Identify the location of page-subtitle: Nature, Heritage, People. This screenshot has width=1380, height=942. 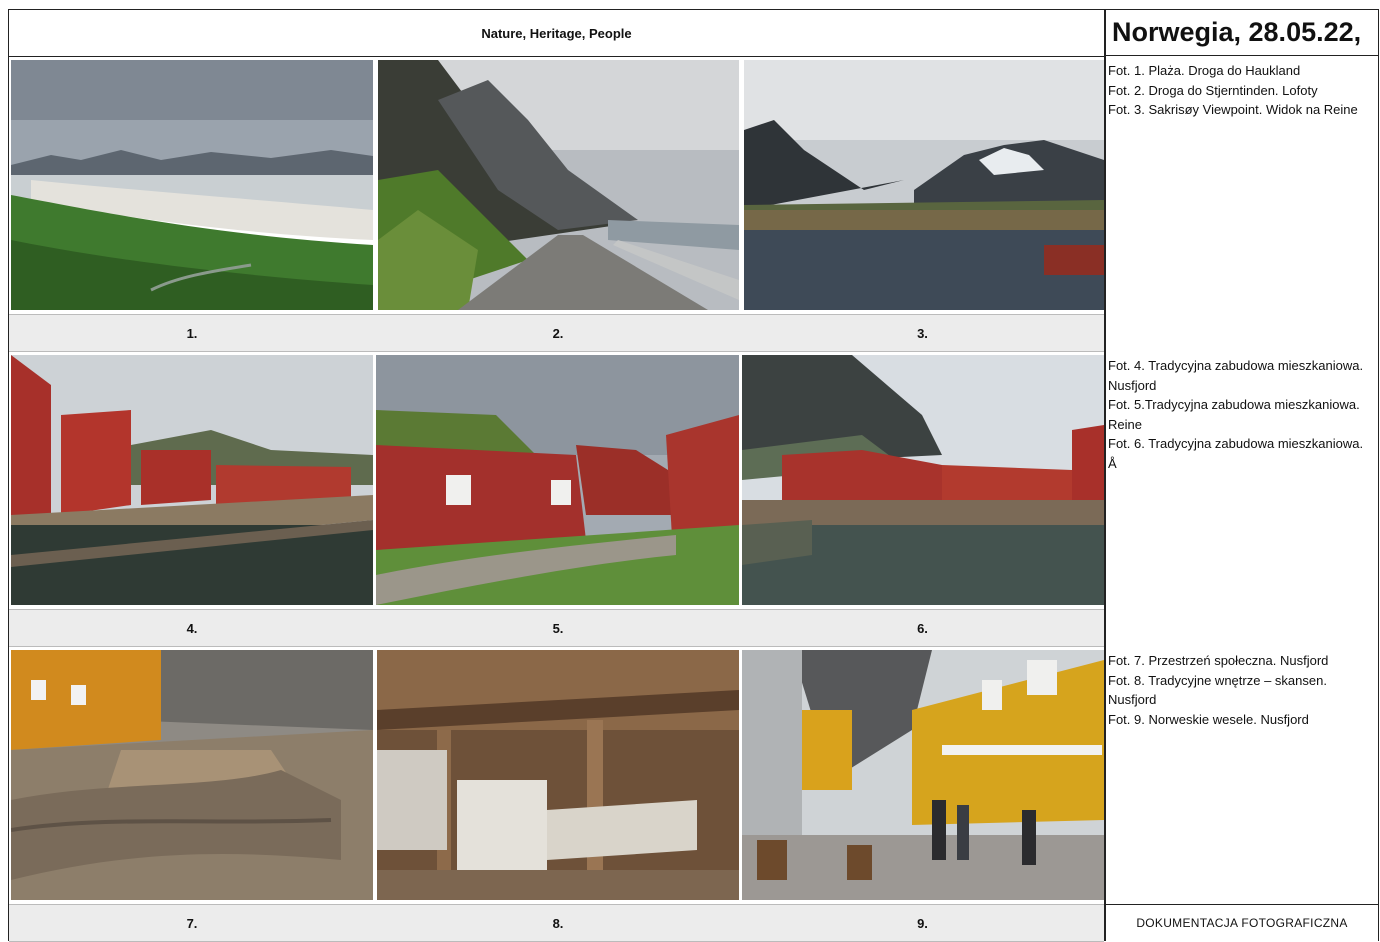
(556, 33).